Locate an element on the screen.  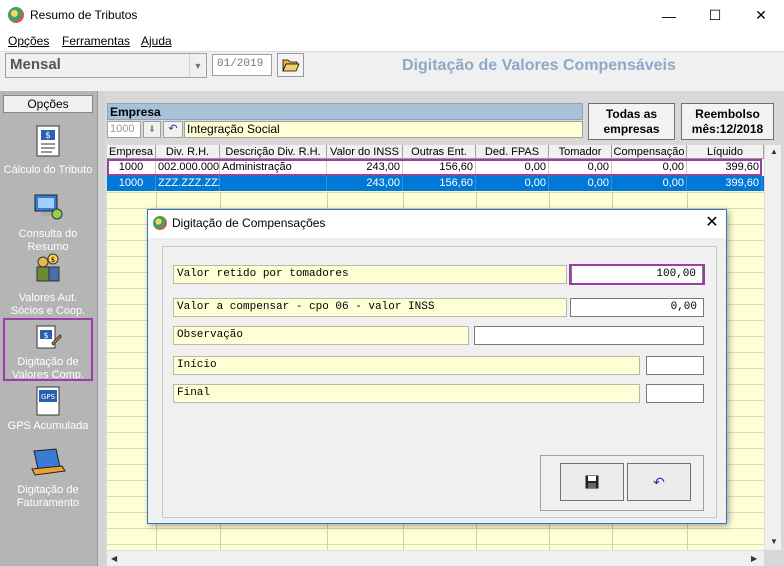
save-button is located at coordinates (592, 482).